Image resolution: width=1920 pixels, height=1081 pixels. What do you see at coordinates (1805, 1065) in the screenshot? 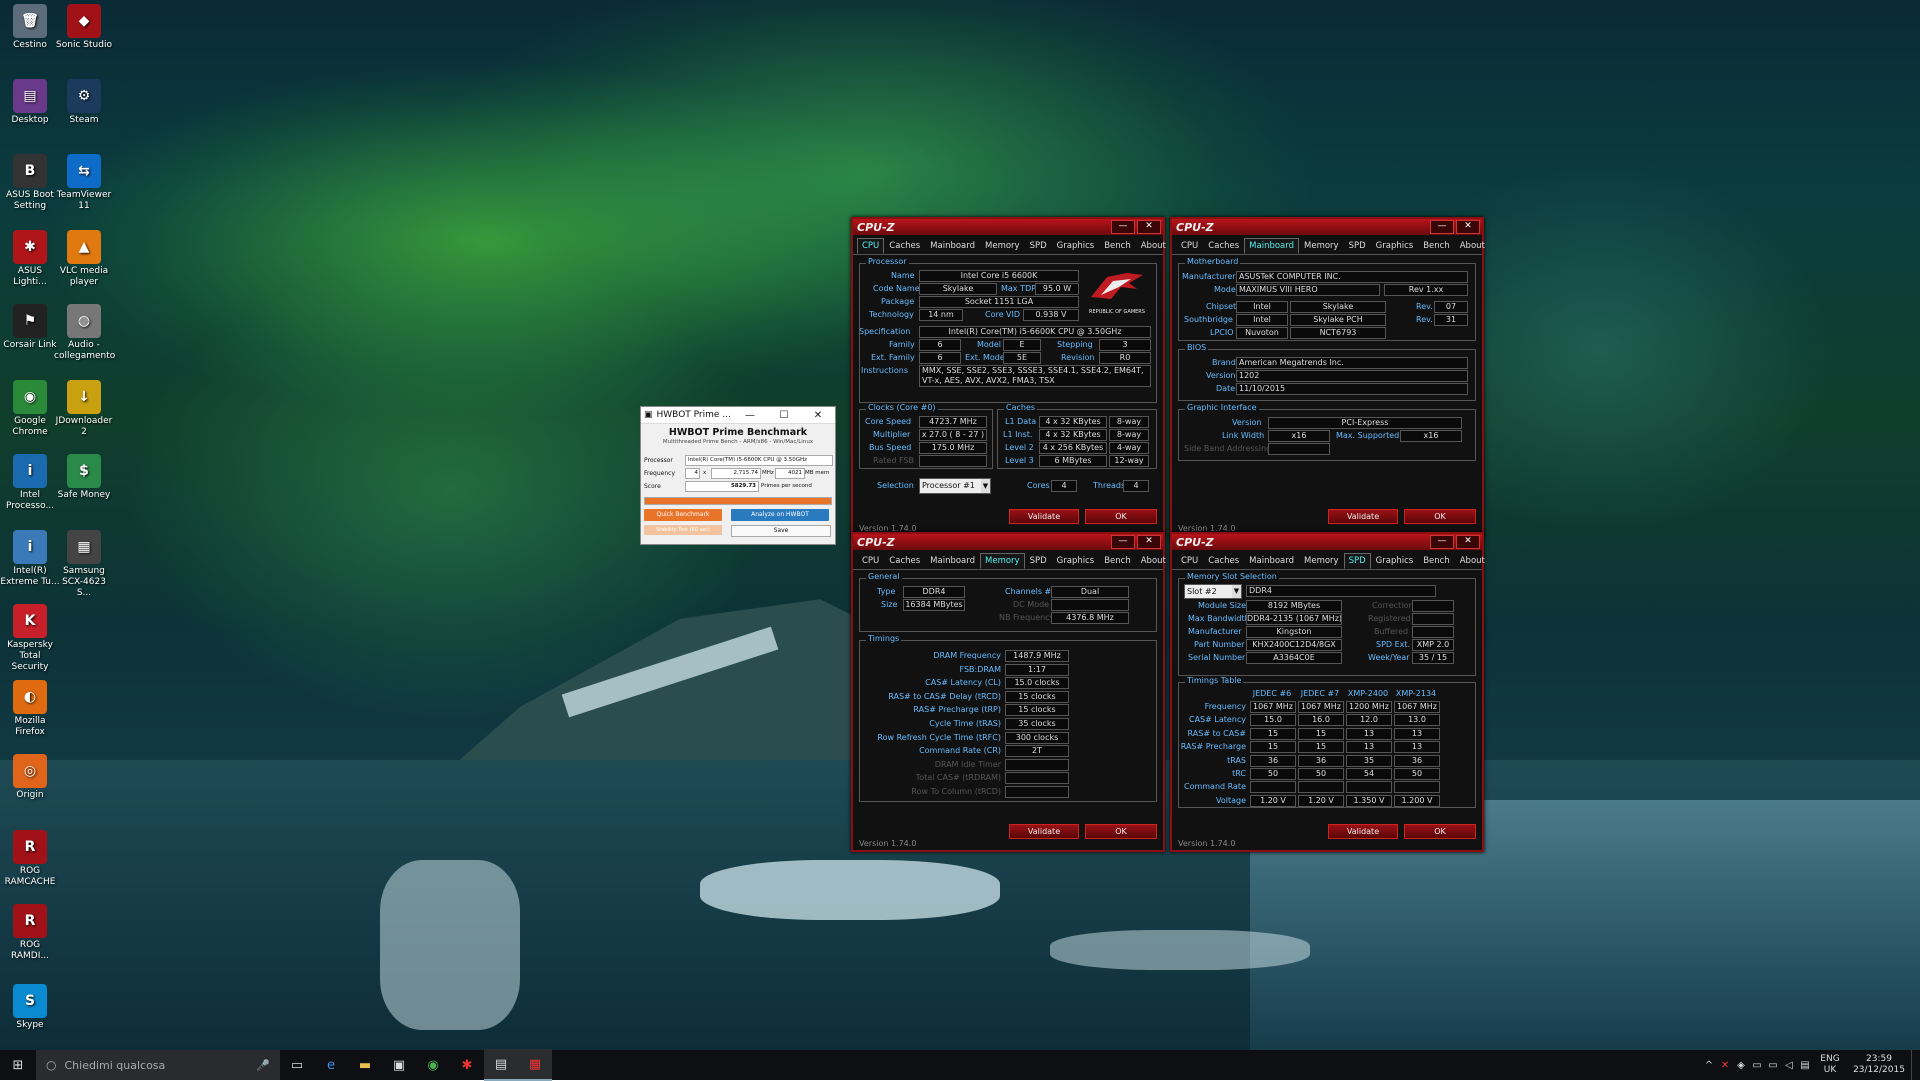
I see `keyboard-icon: ▤` at bounding box center [1805, 1065].